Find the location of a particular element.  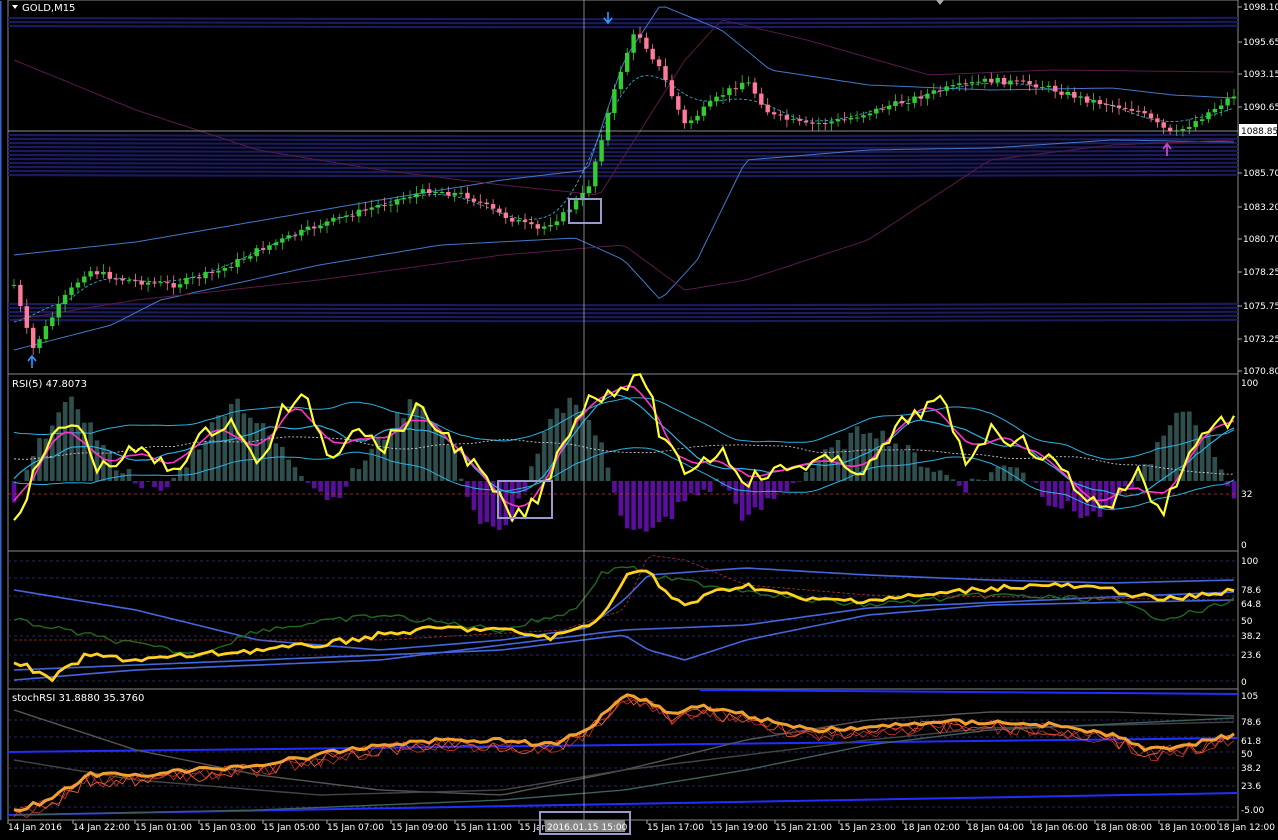

price-label: 1083.20 is located at coordinates (1260, 208).